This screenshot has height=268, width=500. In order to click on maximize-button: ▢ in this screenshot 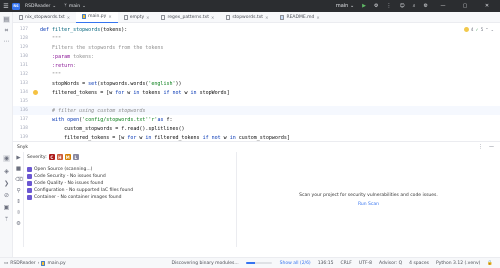, I will do `click(465, 6)`.